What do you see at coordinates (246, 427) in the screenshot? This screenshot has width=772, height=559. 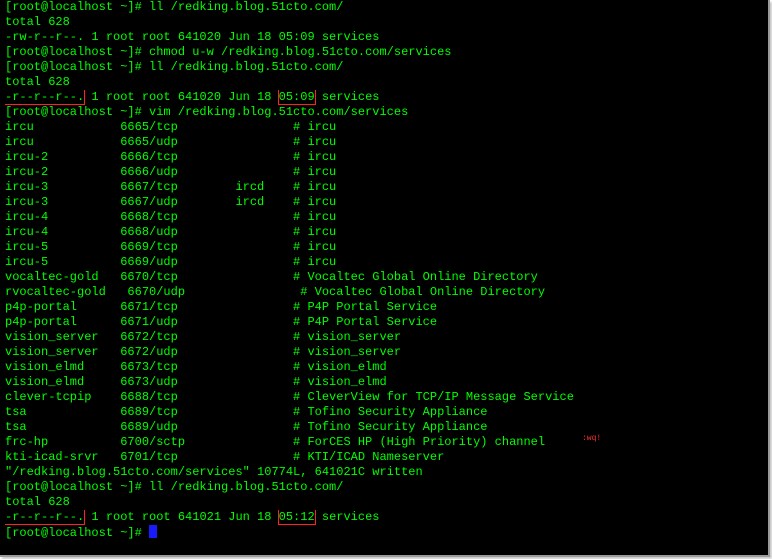 I see `terminal-line: tsa 6689/udp # Tofino Security Appliance` at bounding box center [246, 427].